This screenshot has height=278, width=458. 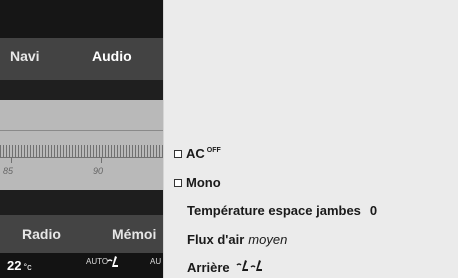 I want to click on legroom-temperature-label: Température espace jambes, so click(x=274, y=210).